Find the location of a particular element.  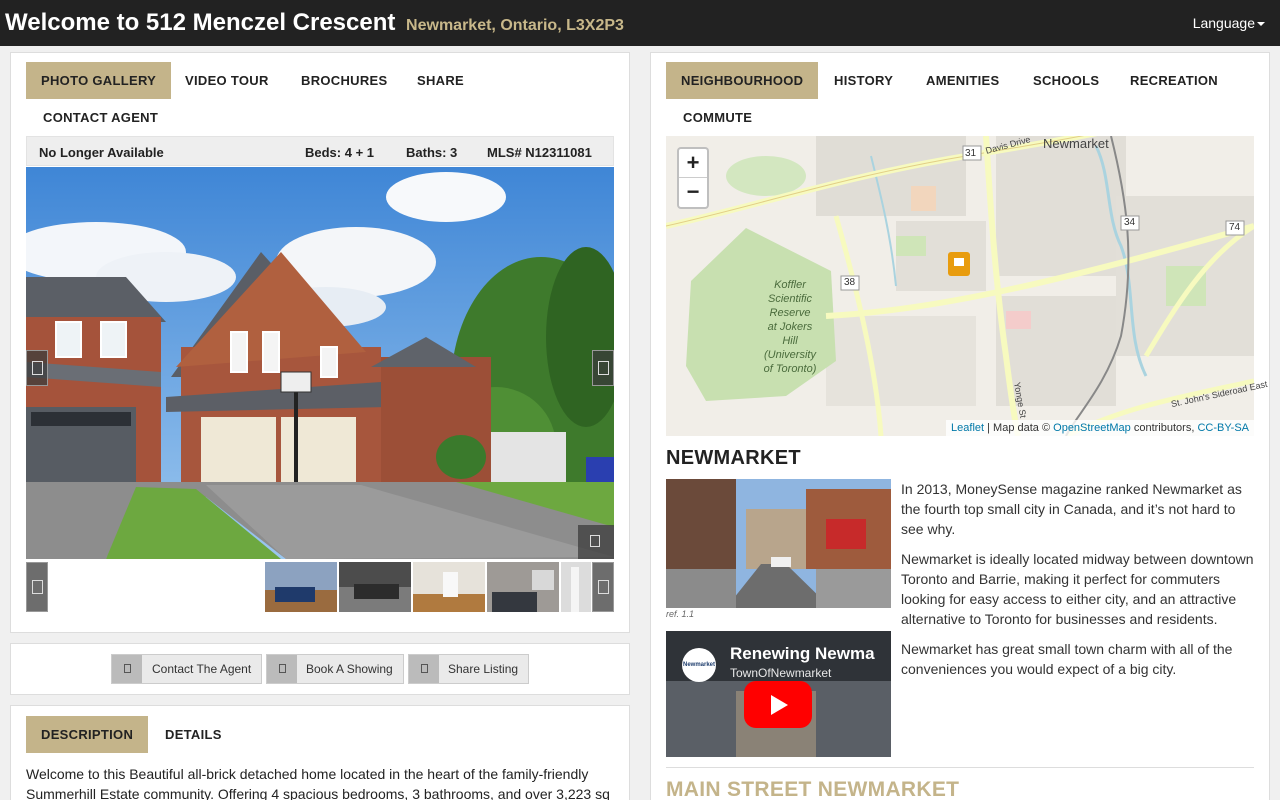

listing-beds: Beds: 4 + 1 is located at coordinates (340, 152).